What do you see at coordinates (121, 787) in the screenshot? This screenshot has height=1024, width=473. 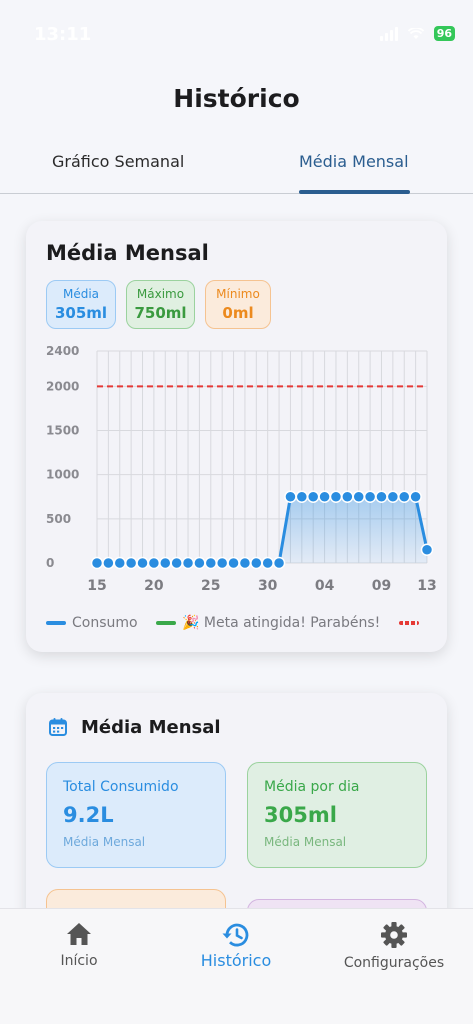 I see `metric-label: Total Consumido` at bounding box center [121, 787].